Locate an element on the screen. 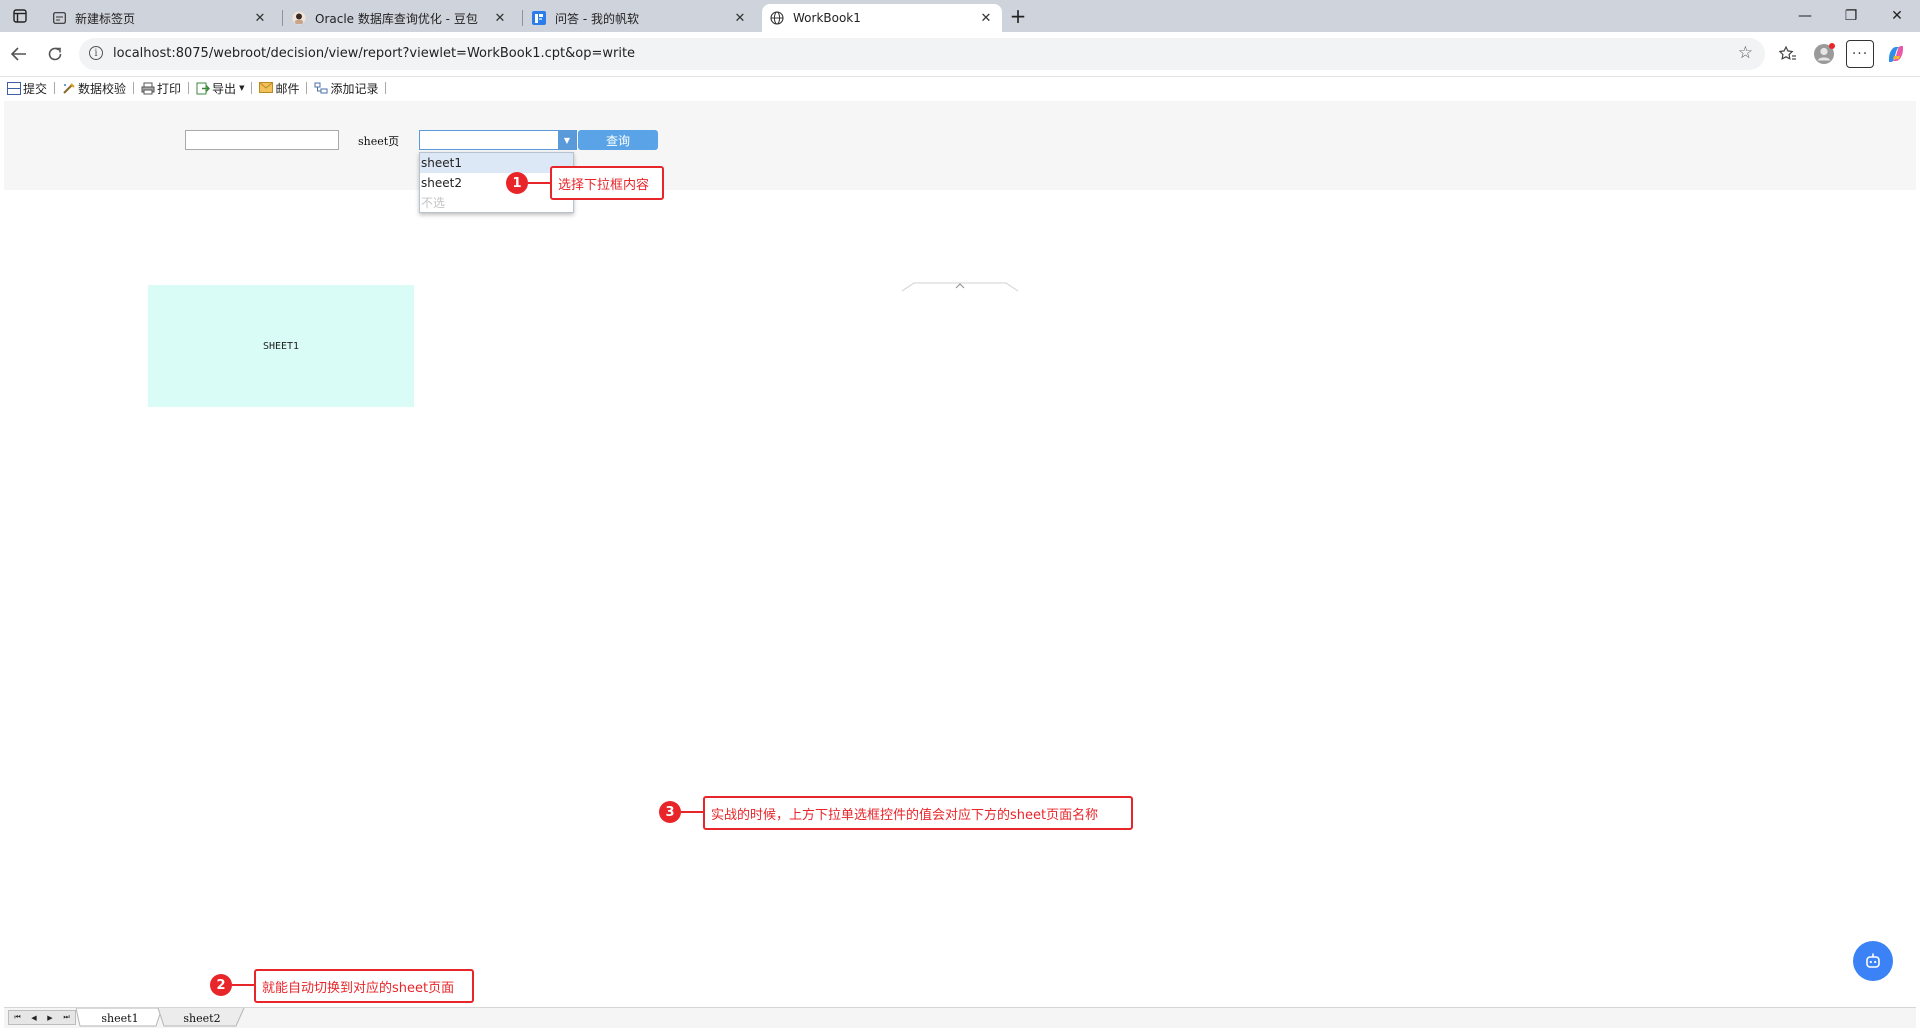 The image size is (1920, 1032). tab-title: Oracle 数据库查询优化 - 豆包 is located at coordinates (396, 18).